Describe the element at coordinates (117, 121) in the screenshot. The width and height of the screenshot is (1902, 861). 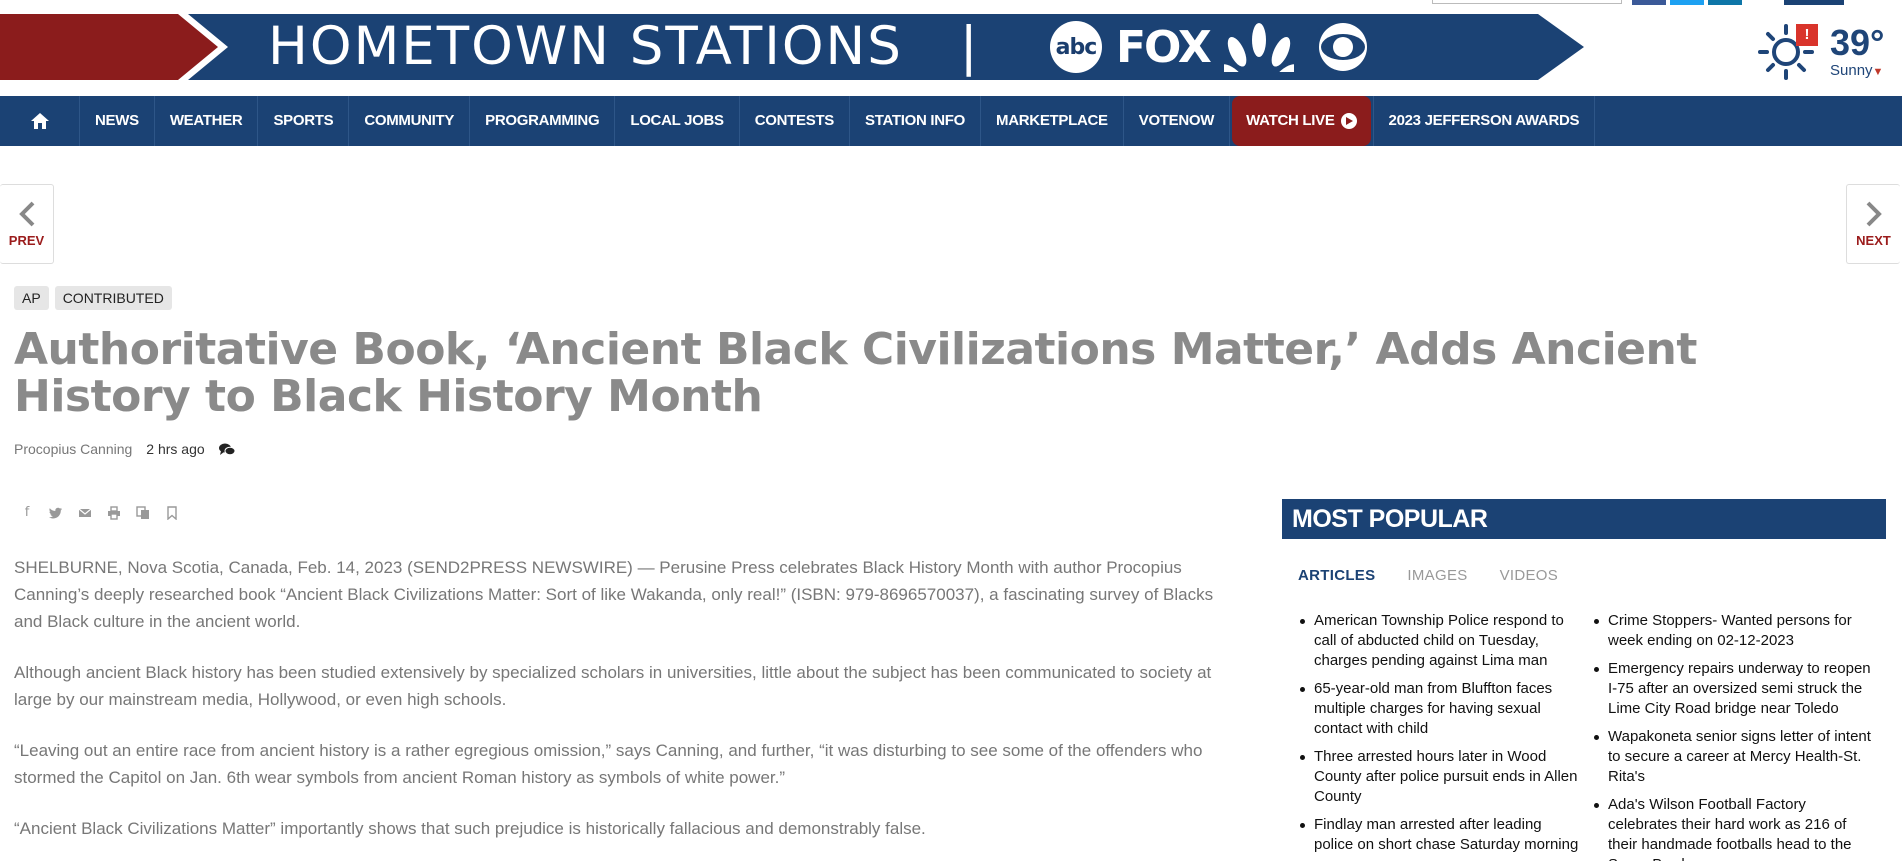
I see `nav-news: NEWS` at that location.